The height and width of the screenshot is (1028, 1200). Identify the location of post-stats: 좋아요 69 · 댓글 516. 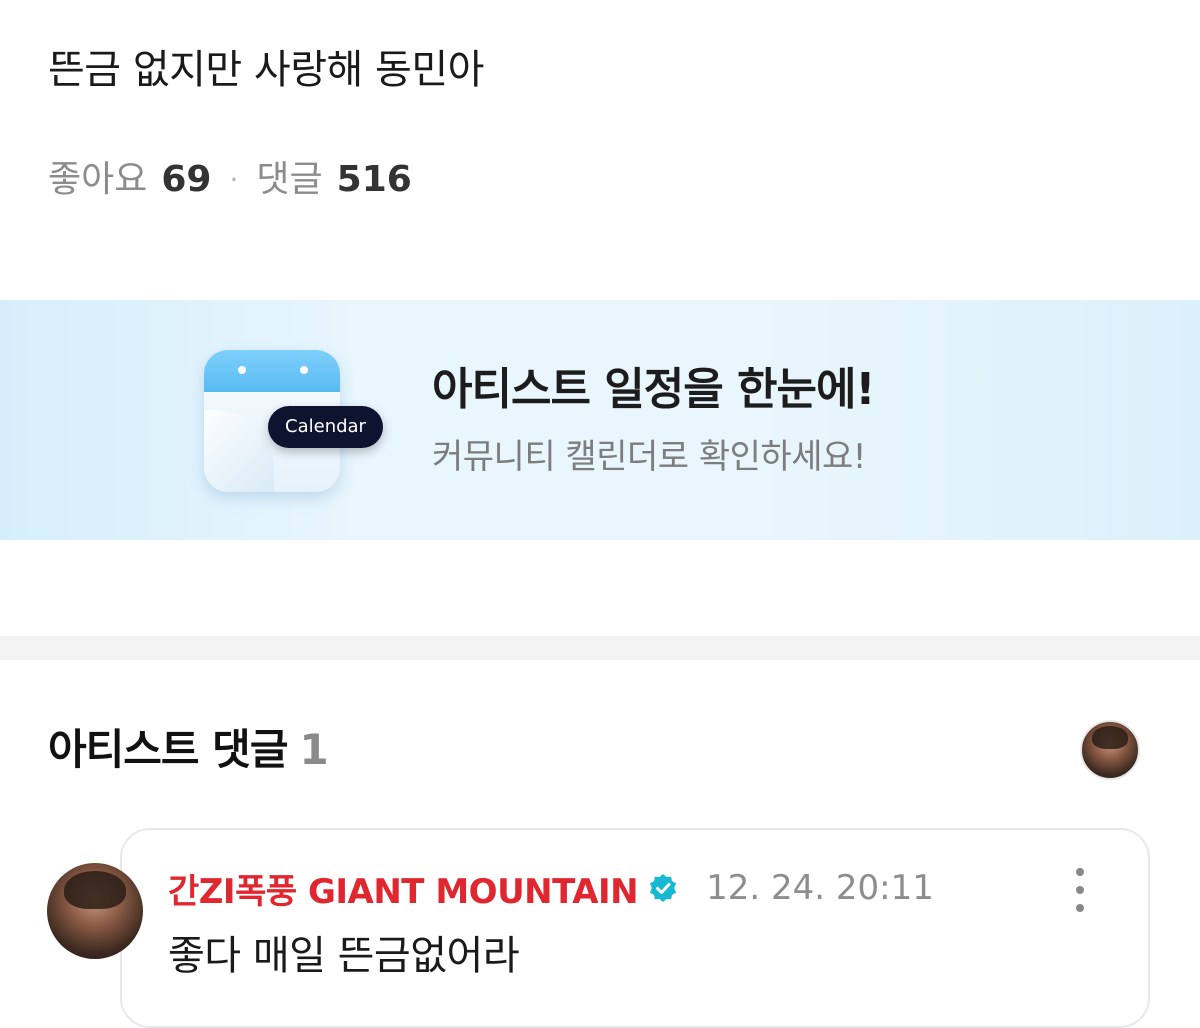
(230, 180).